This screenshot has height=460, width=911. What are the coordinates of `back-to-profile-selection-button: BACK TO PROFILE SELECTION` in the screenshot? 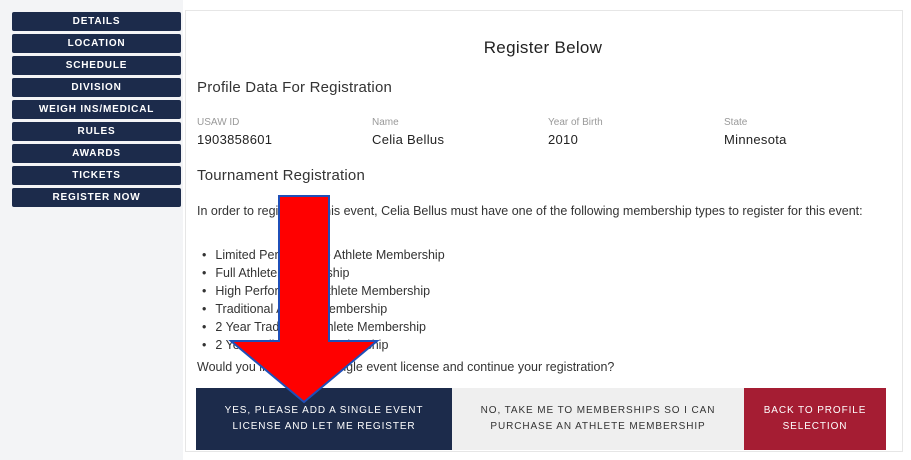 It's located at (815, 419).